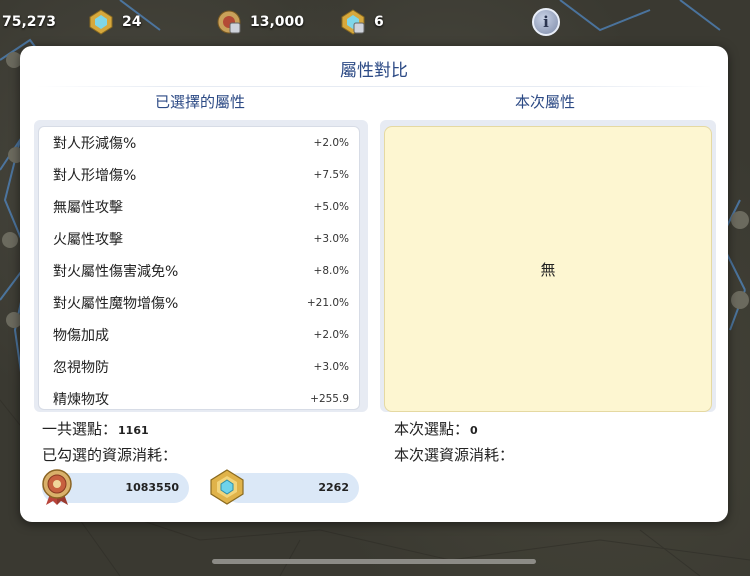 The width and height of the screenshot is (750, 576). What do you see at coordinates (116, 272) in the screenshot?
I see `attribute-label: 對火屬性傷害減免%` at bounding box center [116, 272].